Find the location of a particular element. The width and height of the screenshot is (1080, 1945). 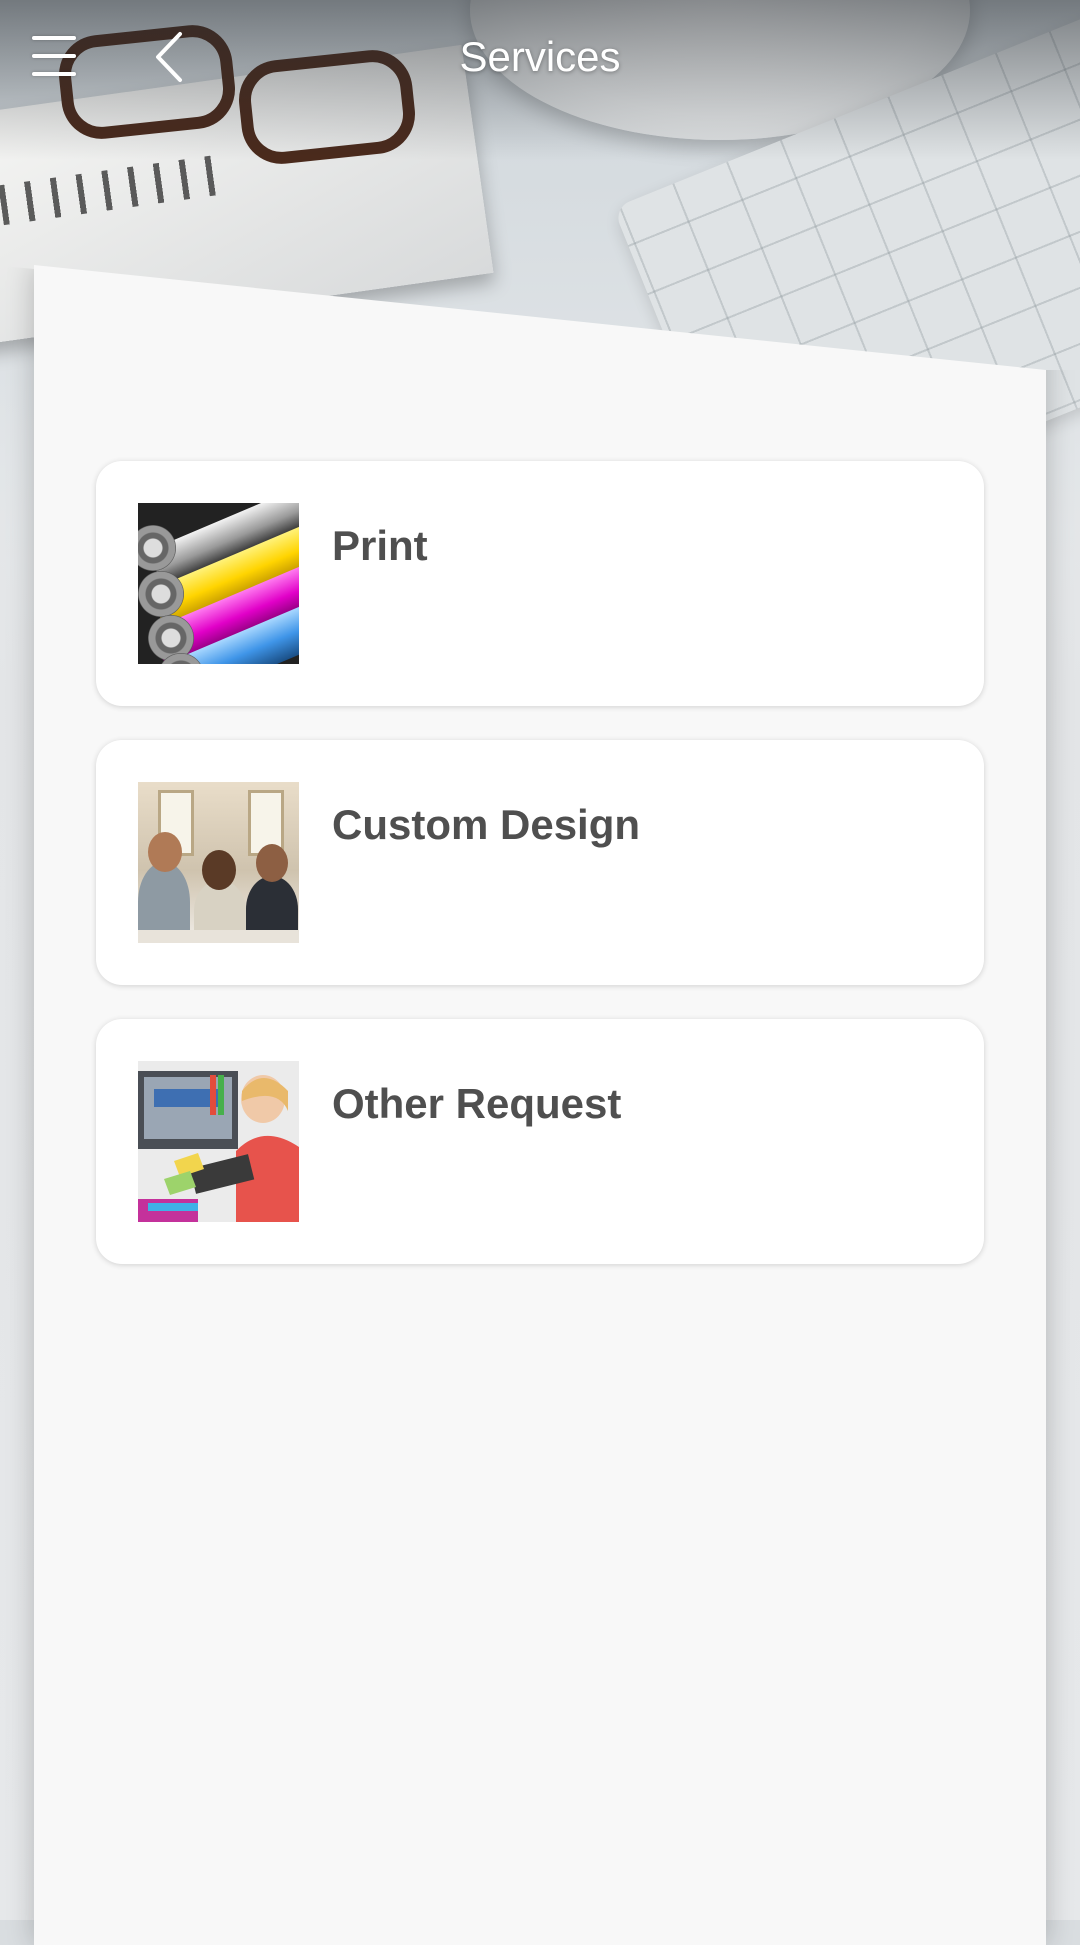

person-left-head is located at coordinates (165, 852).